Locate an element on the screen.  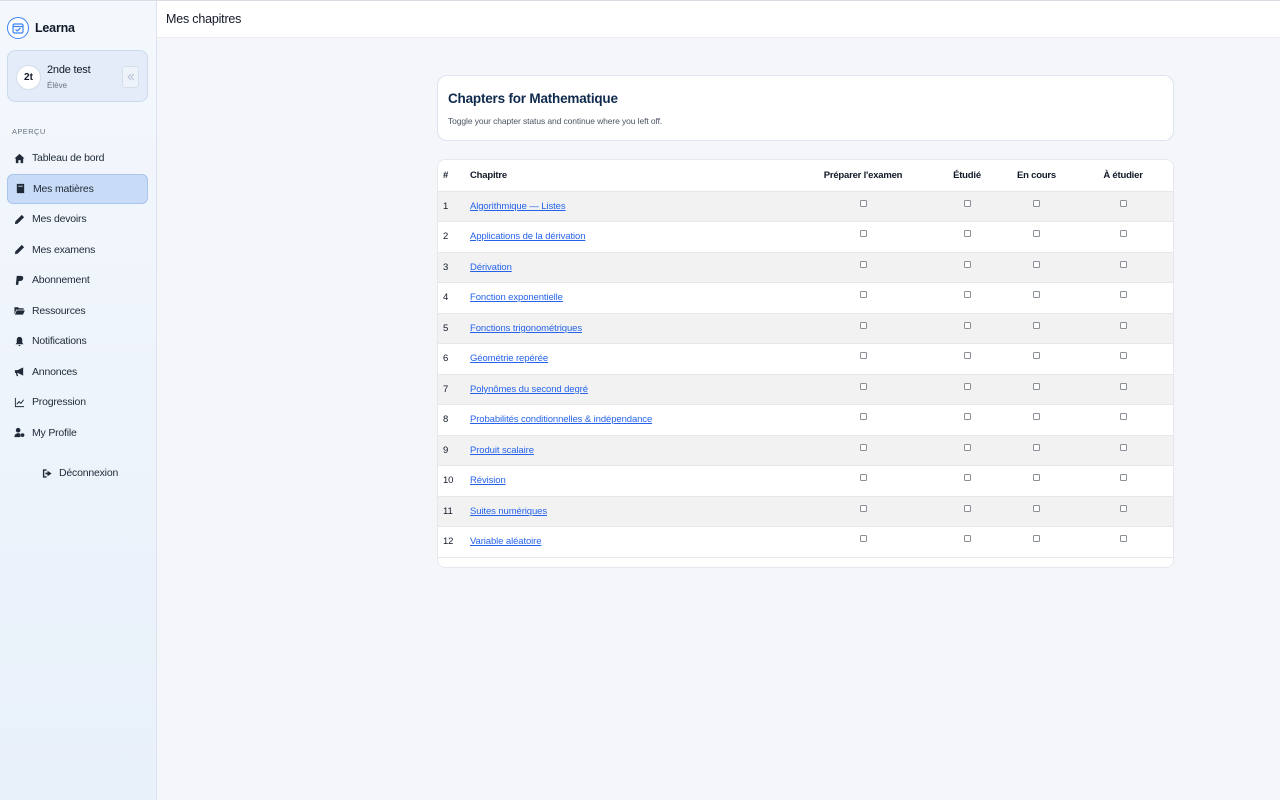
sidebar-item-label: Mes devoirs is located at coordinates (59, 219).